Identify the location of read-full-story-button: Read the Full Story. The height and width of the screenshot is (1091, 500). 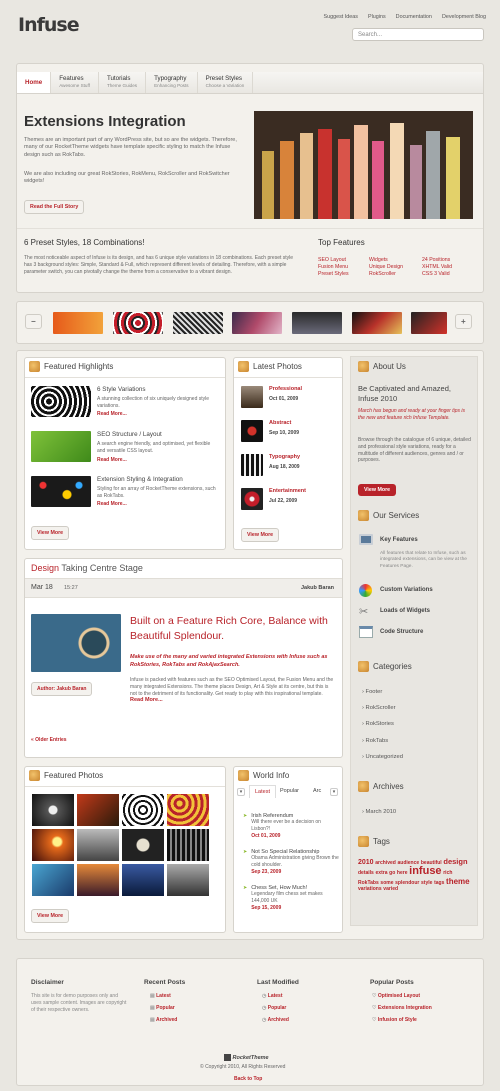
(54, 207).